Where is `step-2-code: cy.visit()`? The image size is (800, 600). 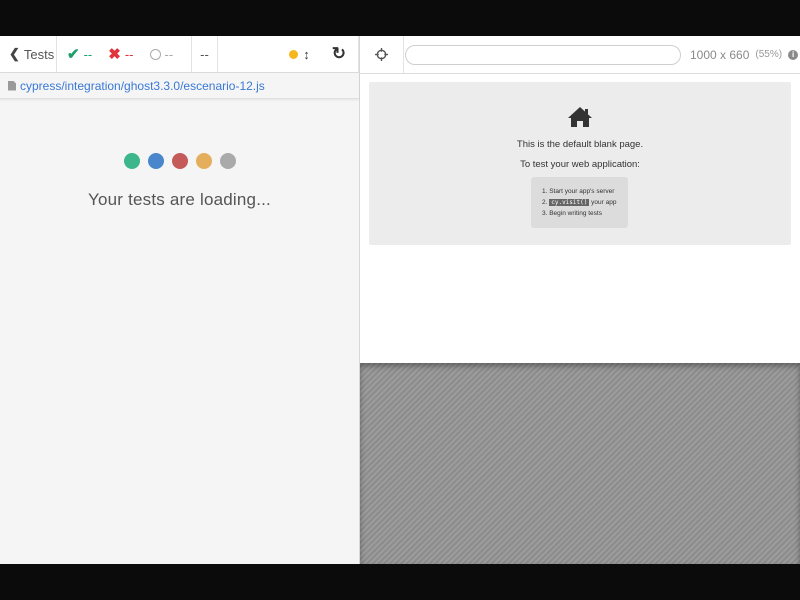
step-2-code: cy.visit() is located at coordinates (569, 202).